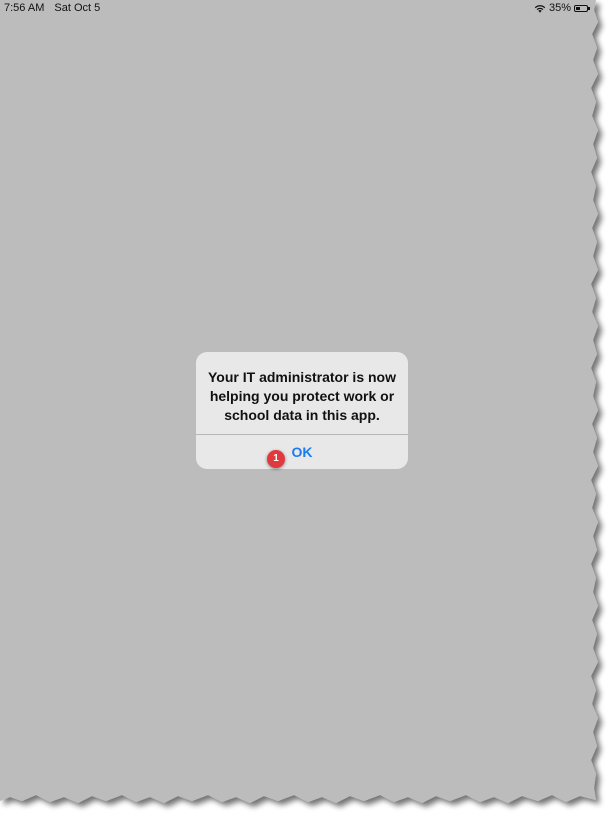 The width and height of the screenshot is (616, 817). I want to click on status-right: 35%, so click(562, 8).